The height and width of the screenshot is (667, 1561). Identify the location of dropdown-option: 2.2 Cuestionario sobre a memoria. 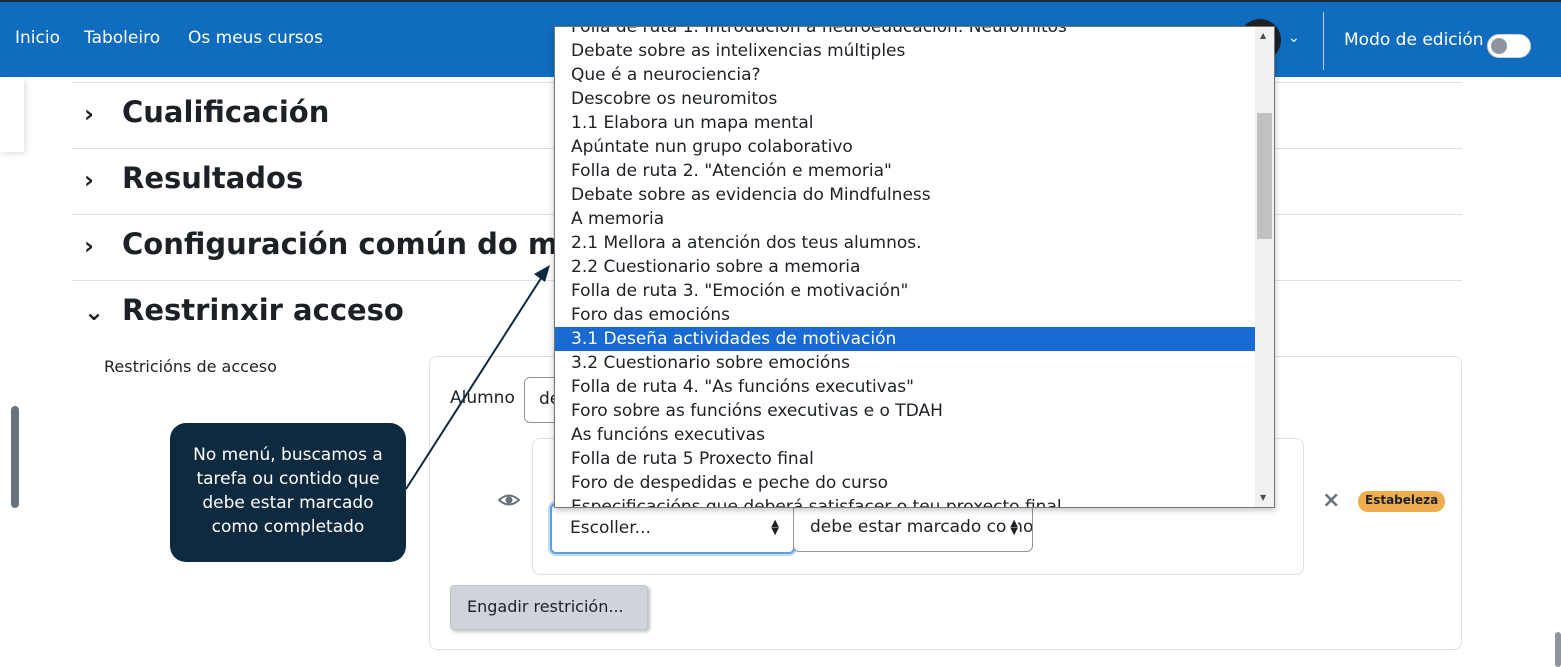
(905, 267).